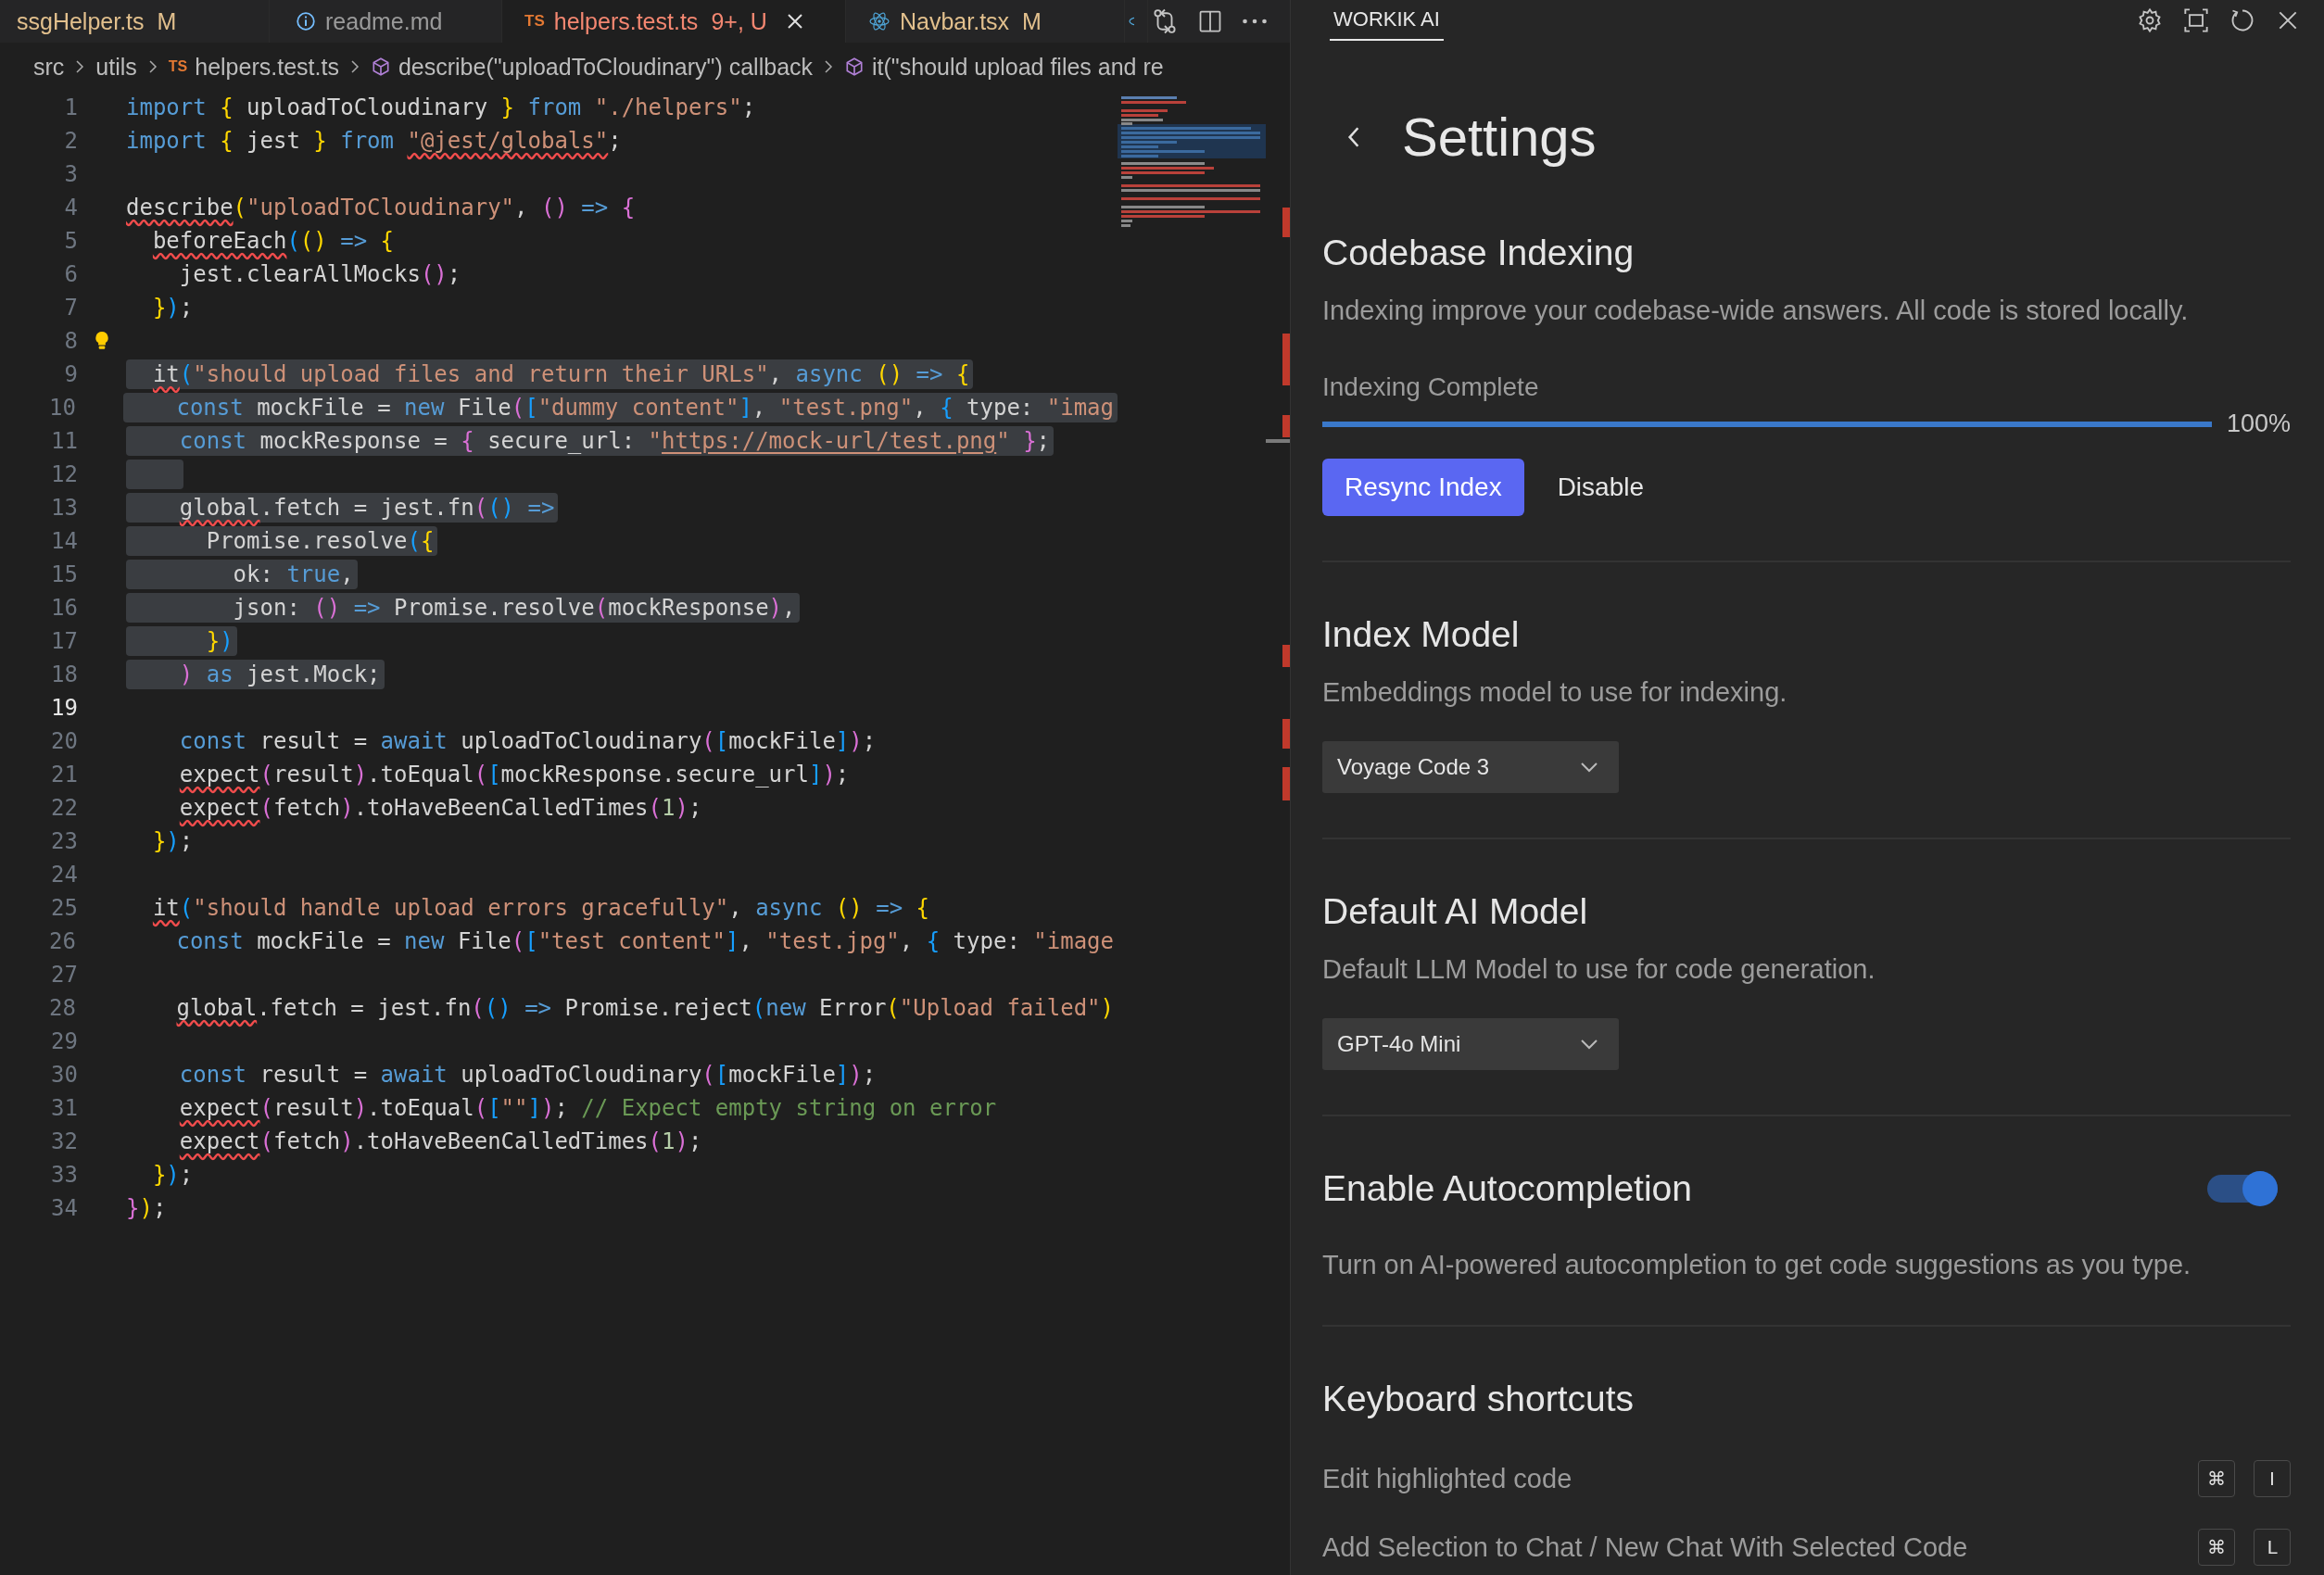 Image resolution: width=2324 pixels, height=1575 pixels. Describe the element at coordinates (1387, 20) in the screenshot. I see `panel-tab: WORKIK AI` at that location.